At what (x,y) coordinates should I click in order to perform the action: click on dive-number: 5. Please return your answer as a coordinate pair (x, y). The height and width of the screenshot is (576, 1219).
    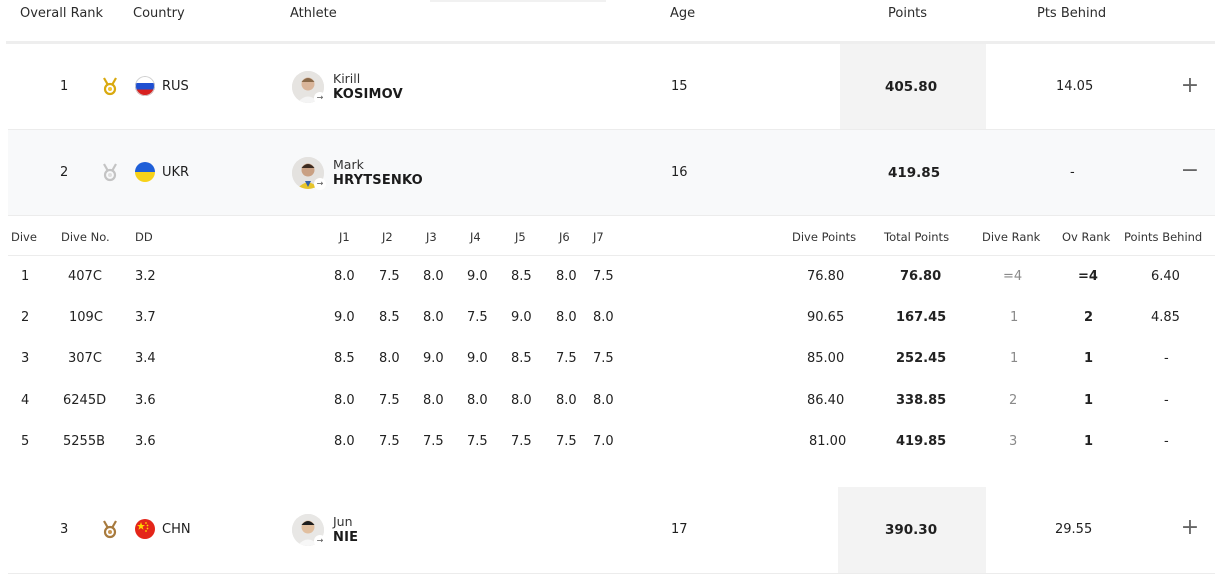
    Looking at the image, I should click on (25, 441).